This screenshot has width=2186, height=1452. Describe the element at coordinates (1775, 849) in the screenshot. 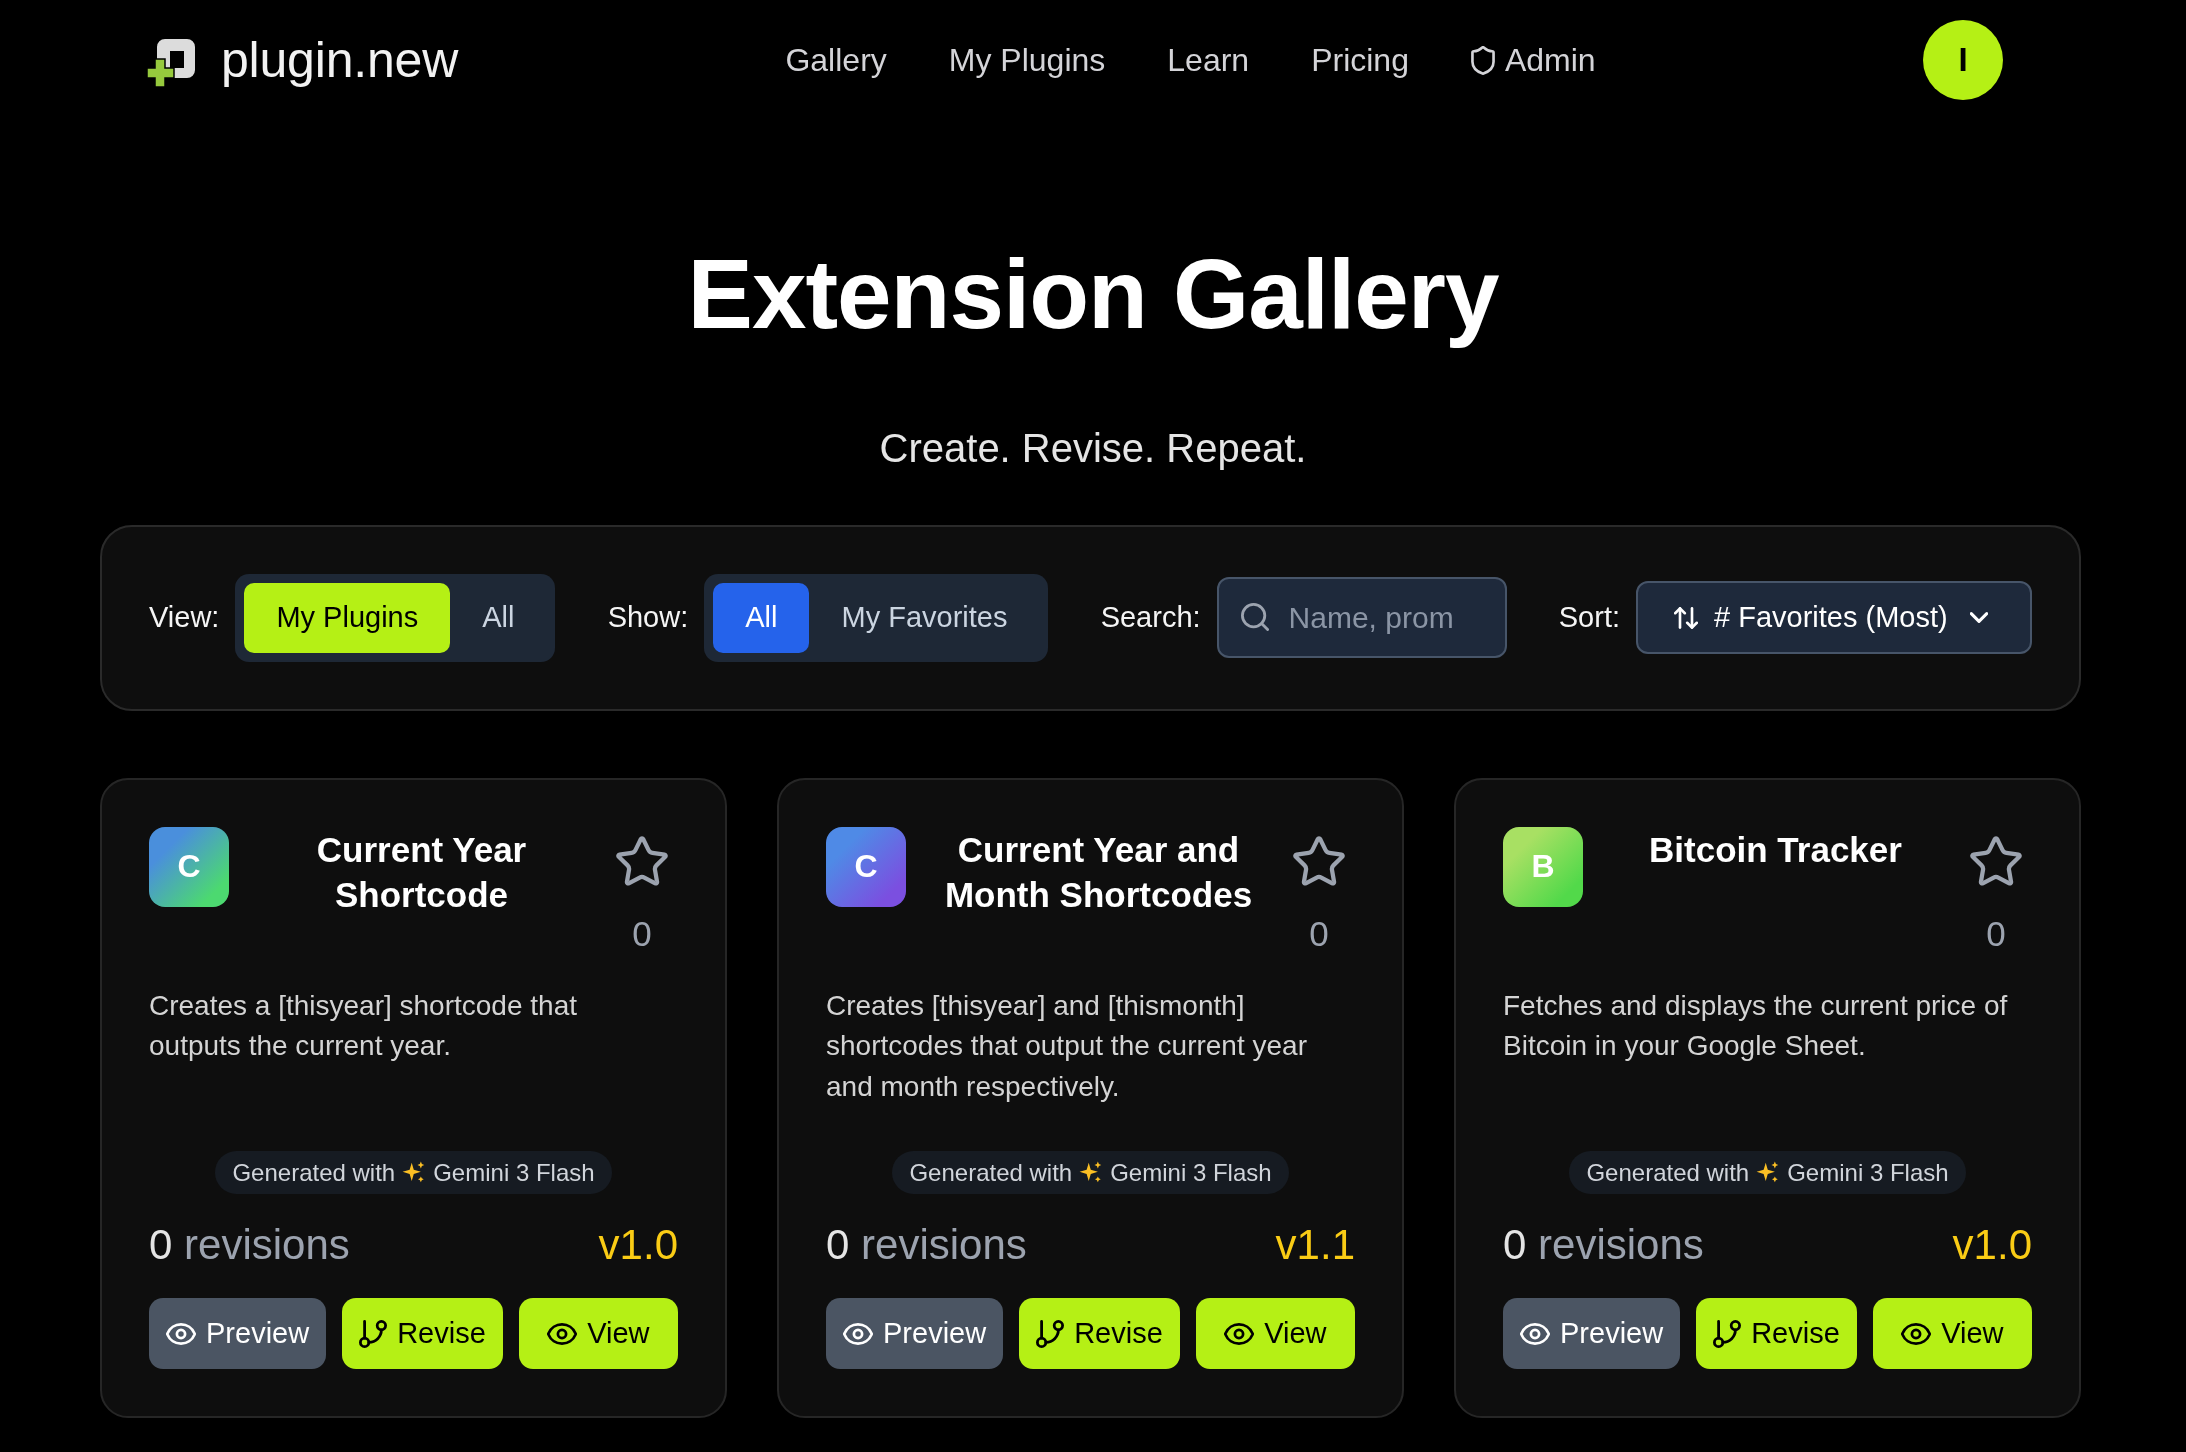

I see `card-title: Bitcoin Tracker` at that location.